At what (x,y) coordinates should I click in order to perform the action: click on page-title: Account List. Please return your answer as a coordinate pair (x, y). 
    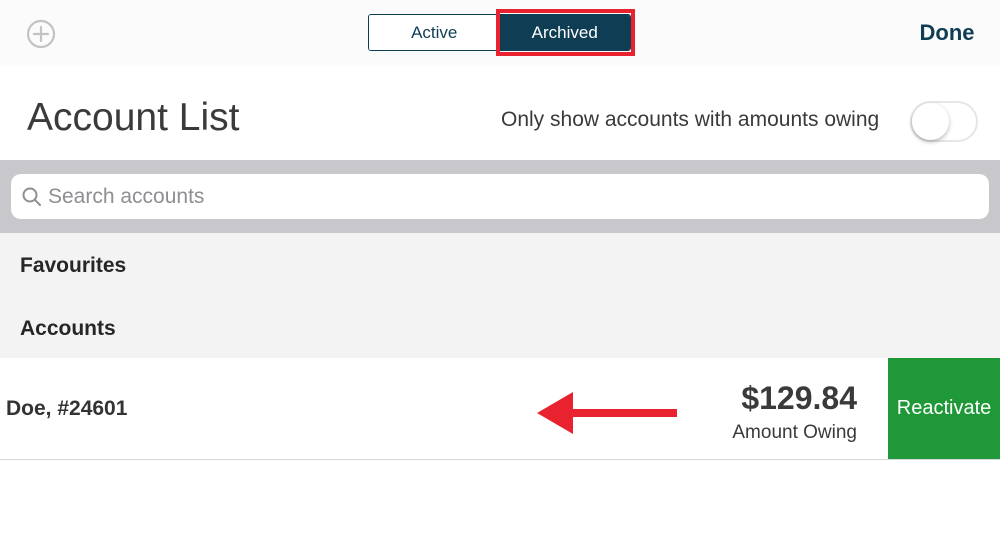
    Looking at the image, I should click on (133, 117).